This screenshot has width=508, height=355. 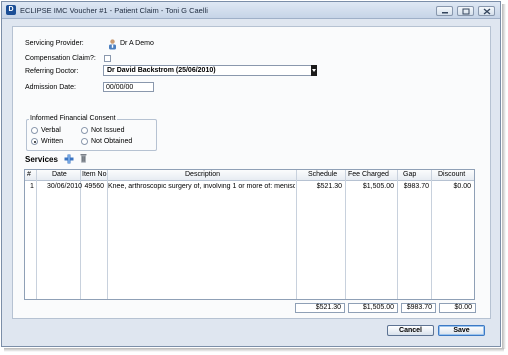 I want to click on total-gap: $983.70, so click(x=418, y=308).